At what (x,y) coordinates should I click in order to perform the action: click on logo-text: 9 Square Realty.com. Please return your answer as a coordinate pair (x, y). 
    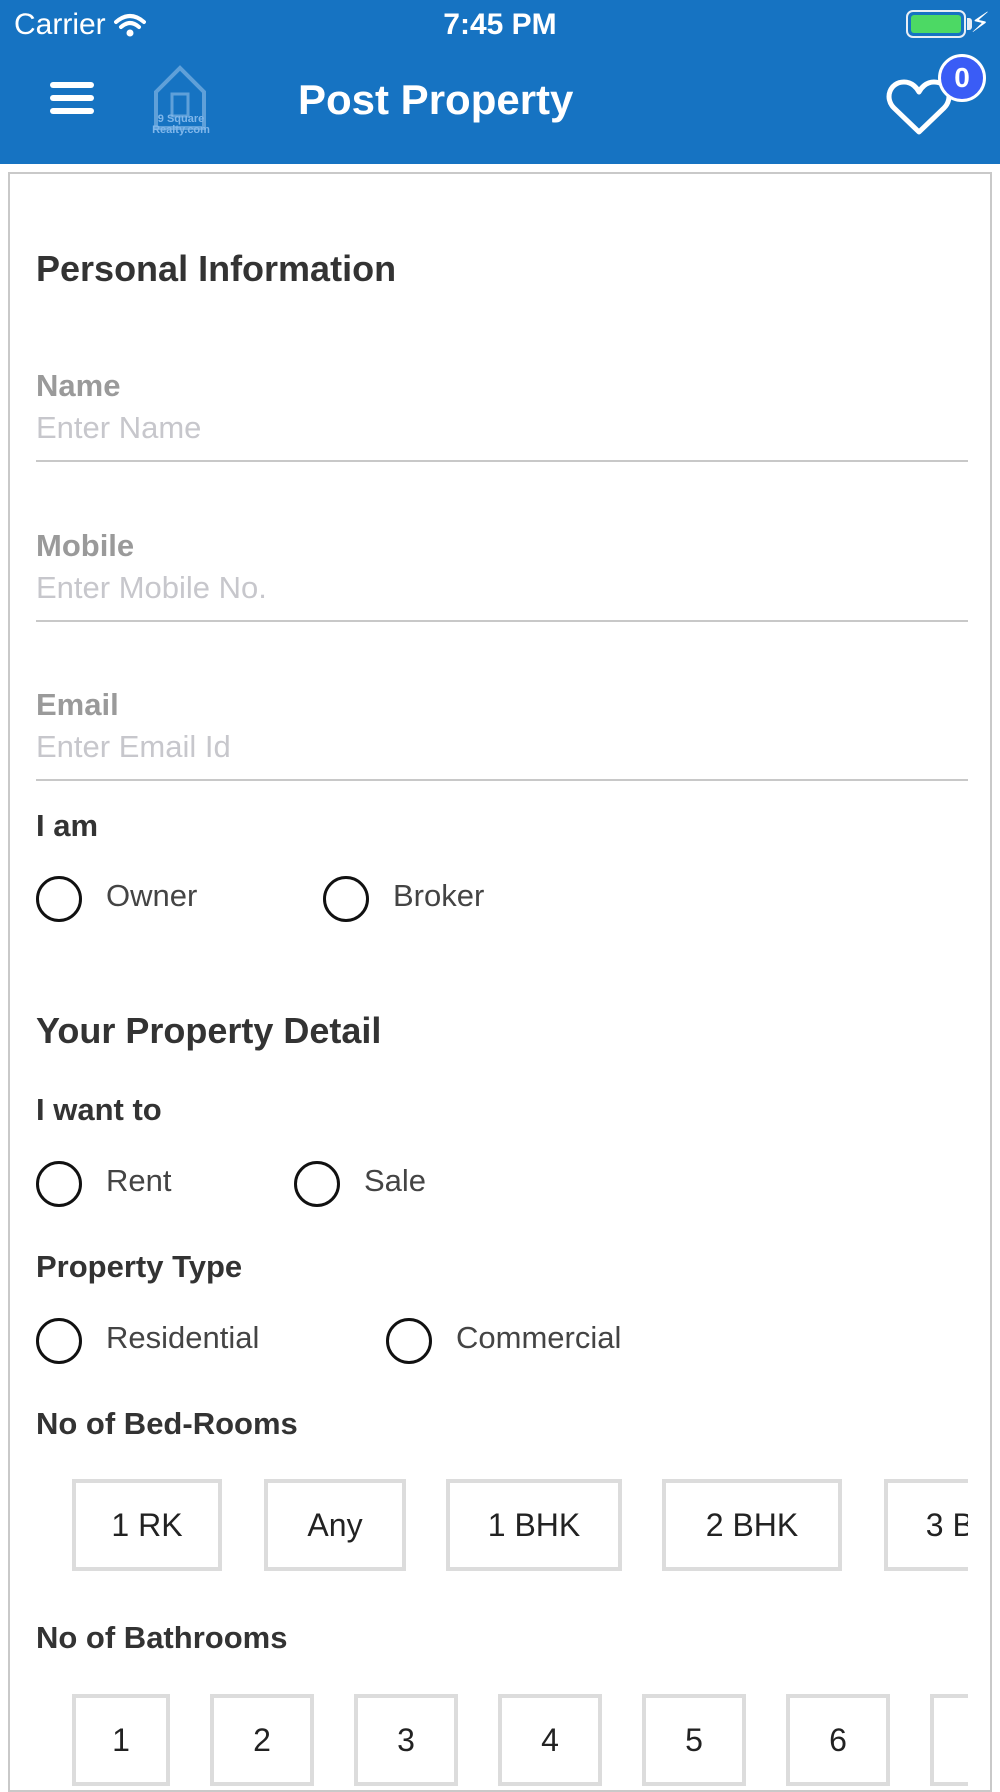
    Looking at the image, I should click on (181, 124).